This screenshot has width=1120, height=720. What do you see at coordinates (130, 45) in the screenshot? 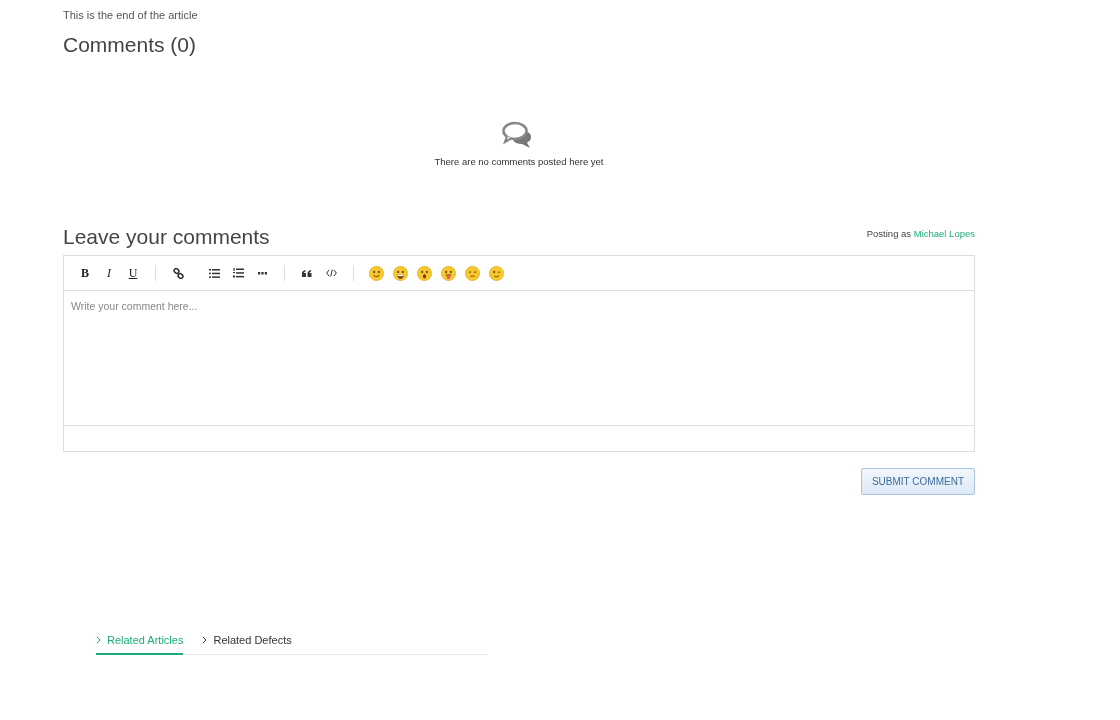
I see `comments-heading: Comments (0)` at bounding box center [130, 45].